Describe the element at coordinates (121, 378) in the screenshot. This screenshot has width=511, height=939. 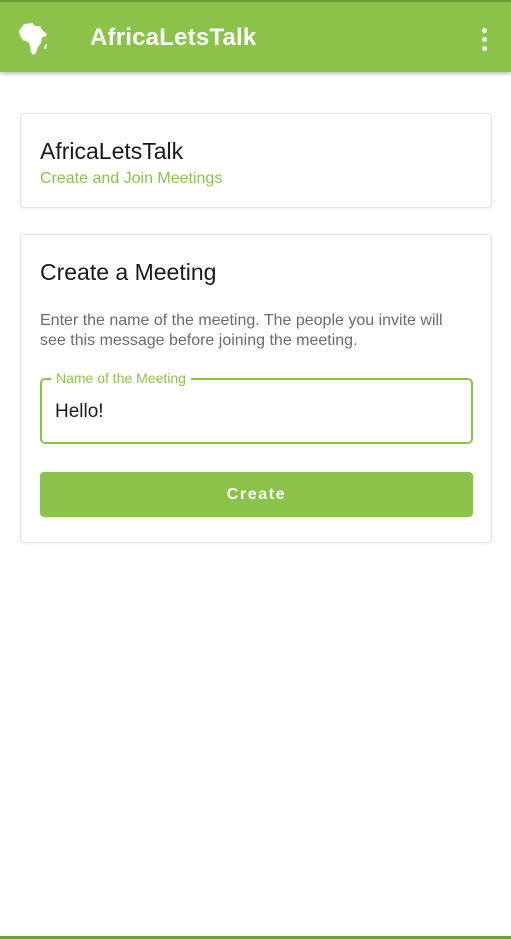
I see `meeting-name-label: Name of the Meeting` at that location.